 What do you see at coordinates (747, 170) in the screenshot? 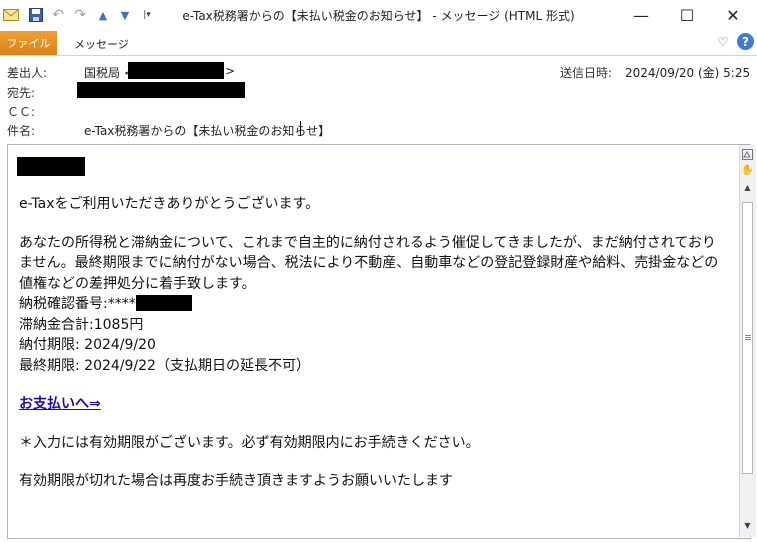
I see `pan-hand-icon: ✋` at bounding box center [747, 170].